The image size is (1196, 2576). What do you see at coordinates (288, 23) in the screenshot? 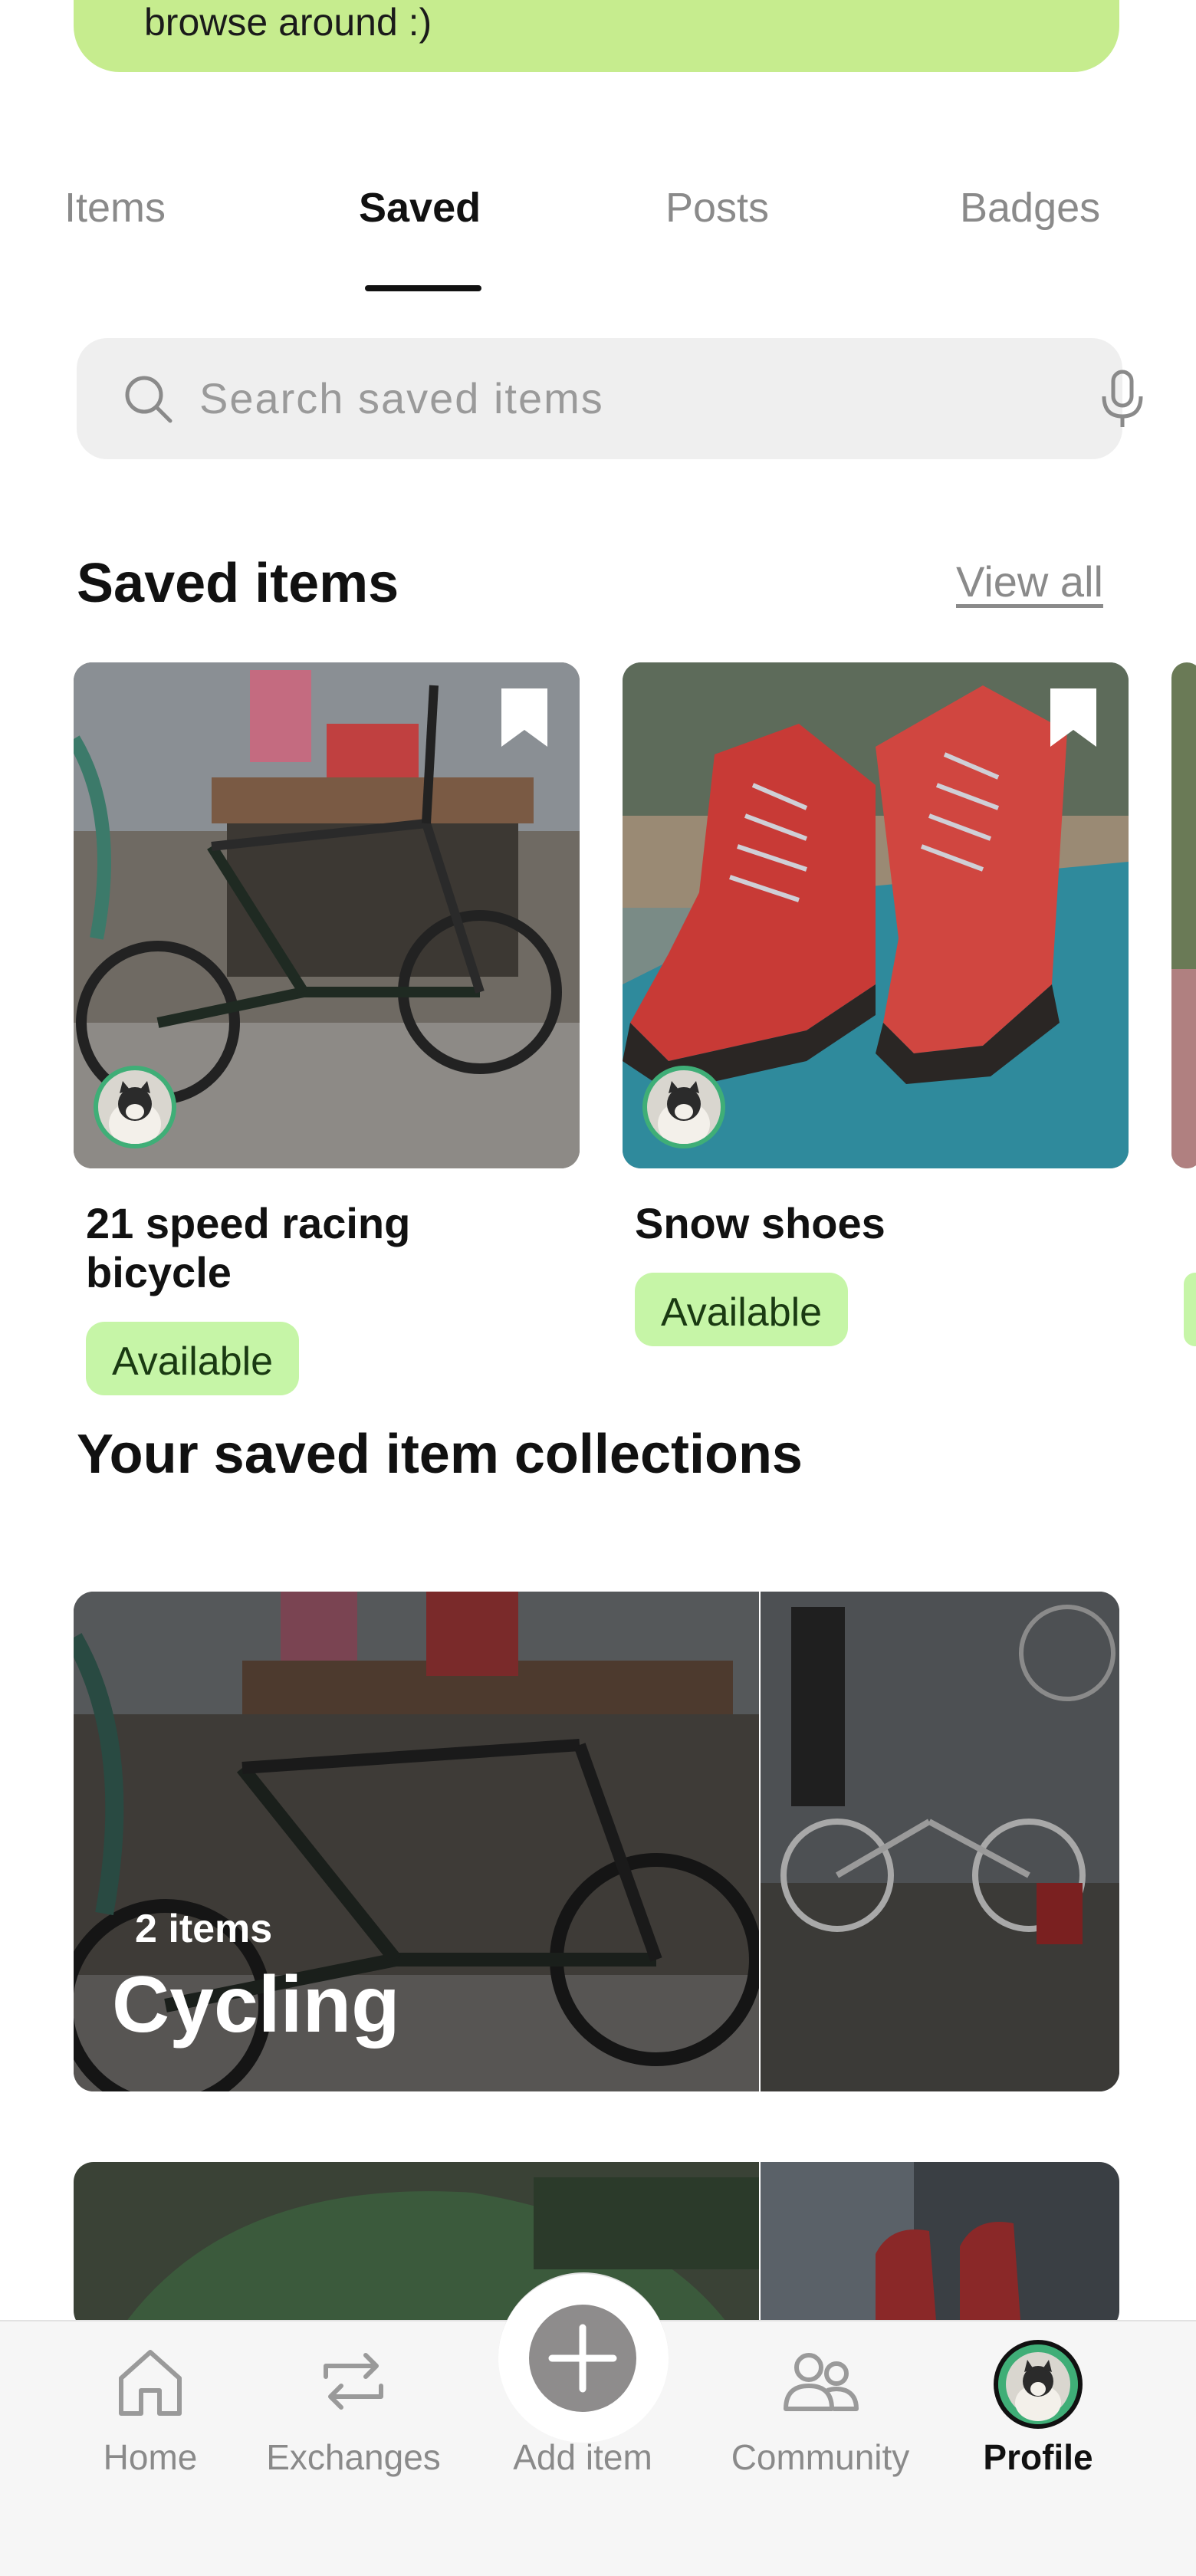
I see `banner-text: browse around :)` at bounding box center [288, 23].